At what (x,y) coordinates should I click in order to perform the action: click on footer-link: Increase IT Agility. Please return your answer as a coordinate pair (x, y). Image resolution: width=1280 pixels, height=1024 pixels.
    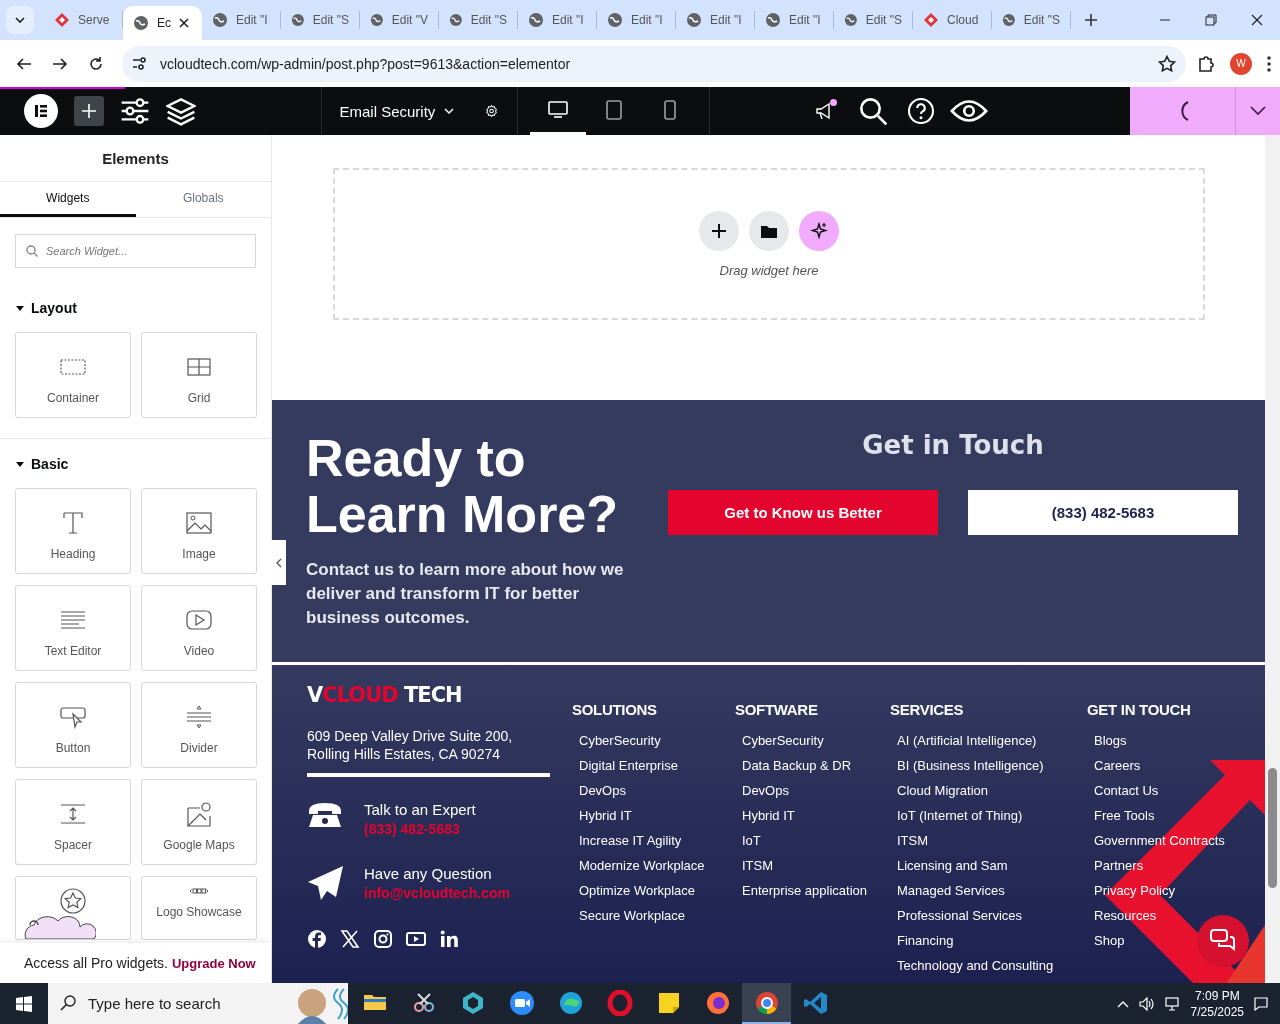
    Looking at the image, I should click on (630, 841).